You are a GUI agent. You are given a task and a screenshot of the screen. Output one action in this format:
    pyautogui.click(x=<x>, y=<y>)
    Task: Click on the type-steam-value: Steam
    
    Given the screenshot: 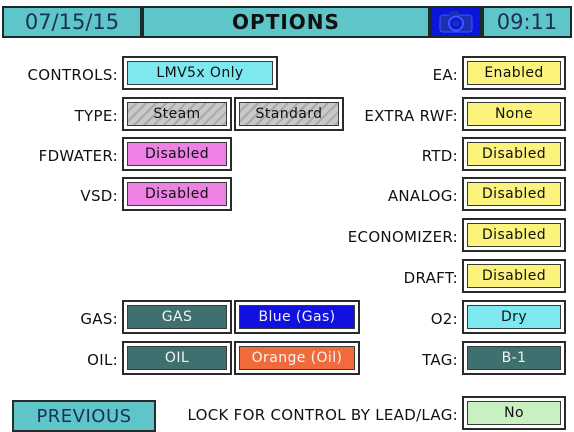 What is the action you would take?
    pyautogui.click(x=177, y=114)
    